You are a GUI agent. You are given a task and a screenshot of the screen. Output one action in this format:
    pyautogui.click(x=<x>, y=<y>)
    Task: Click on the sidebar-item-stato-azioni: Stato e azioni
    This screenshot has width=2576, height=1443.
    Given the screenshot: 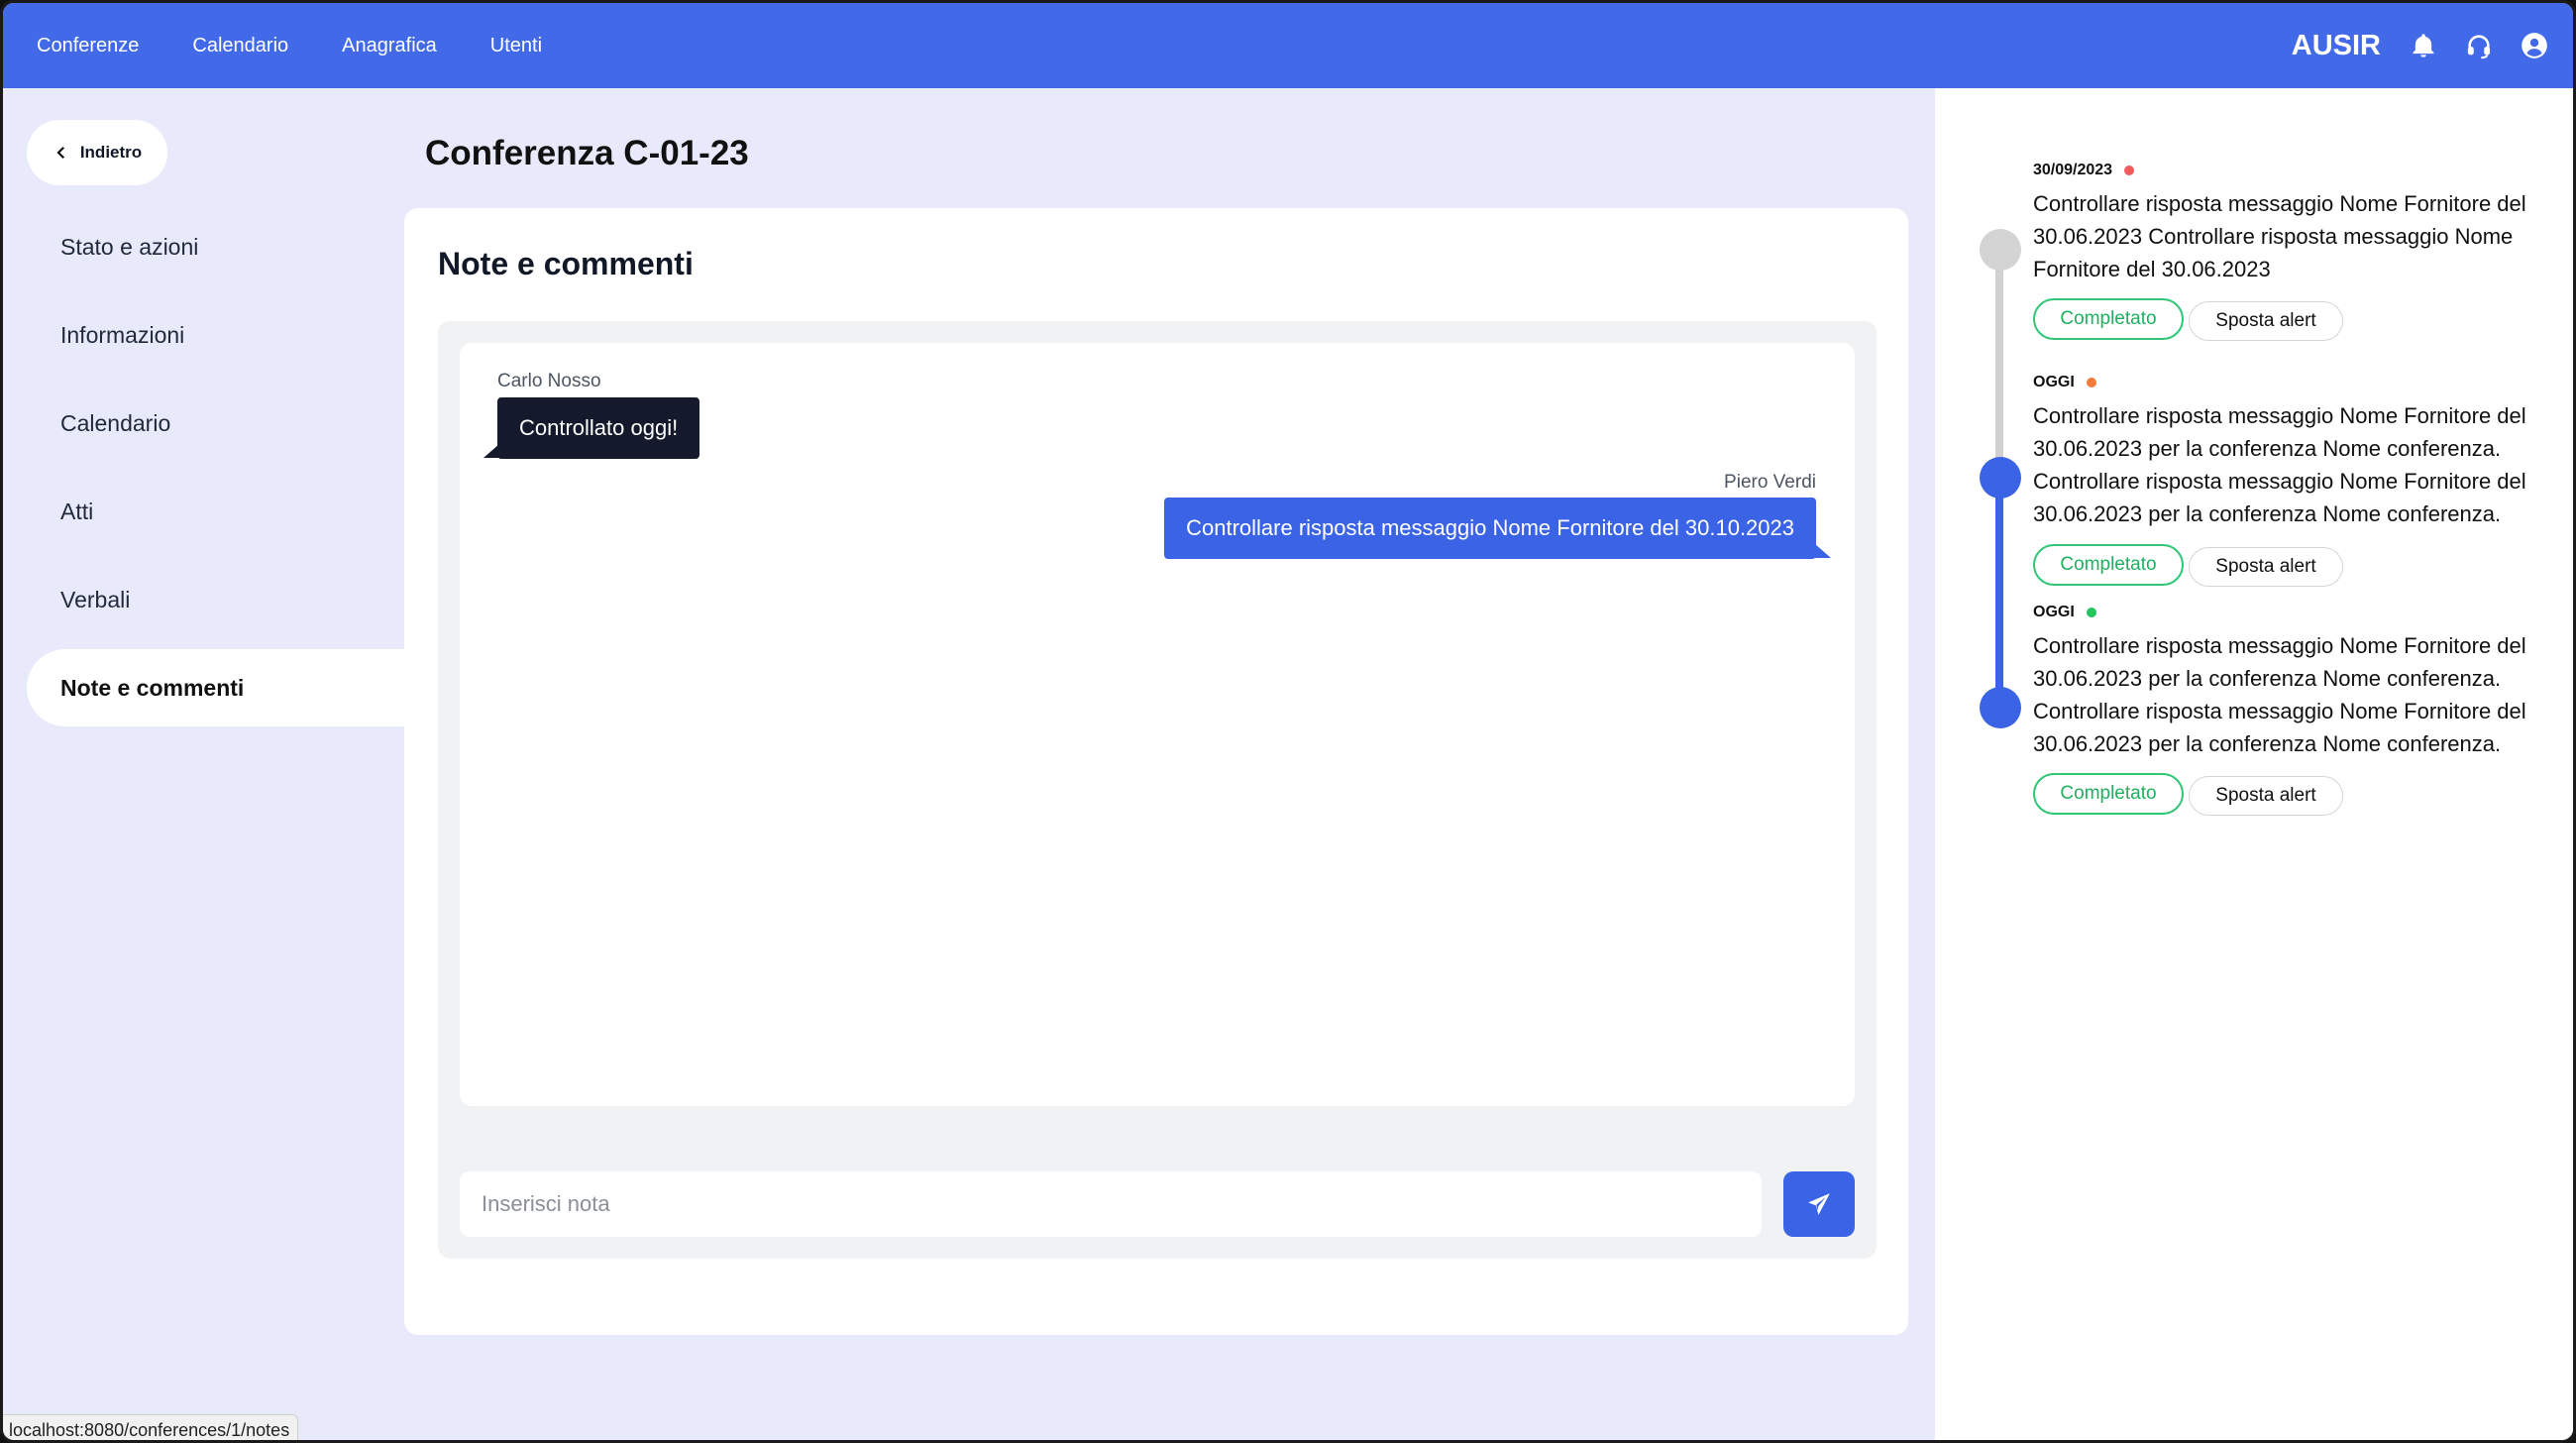 What is the action you would take?
    pyautogui.click(x=215, y=246)
    